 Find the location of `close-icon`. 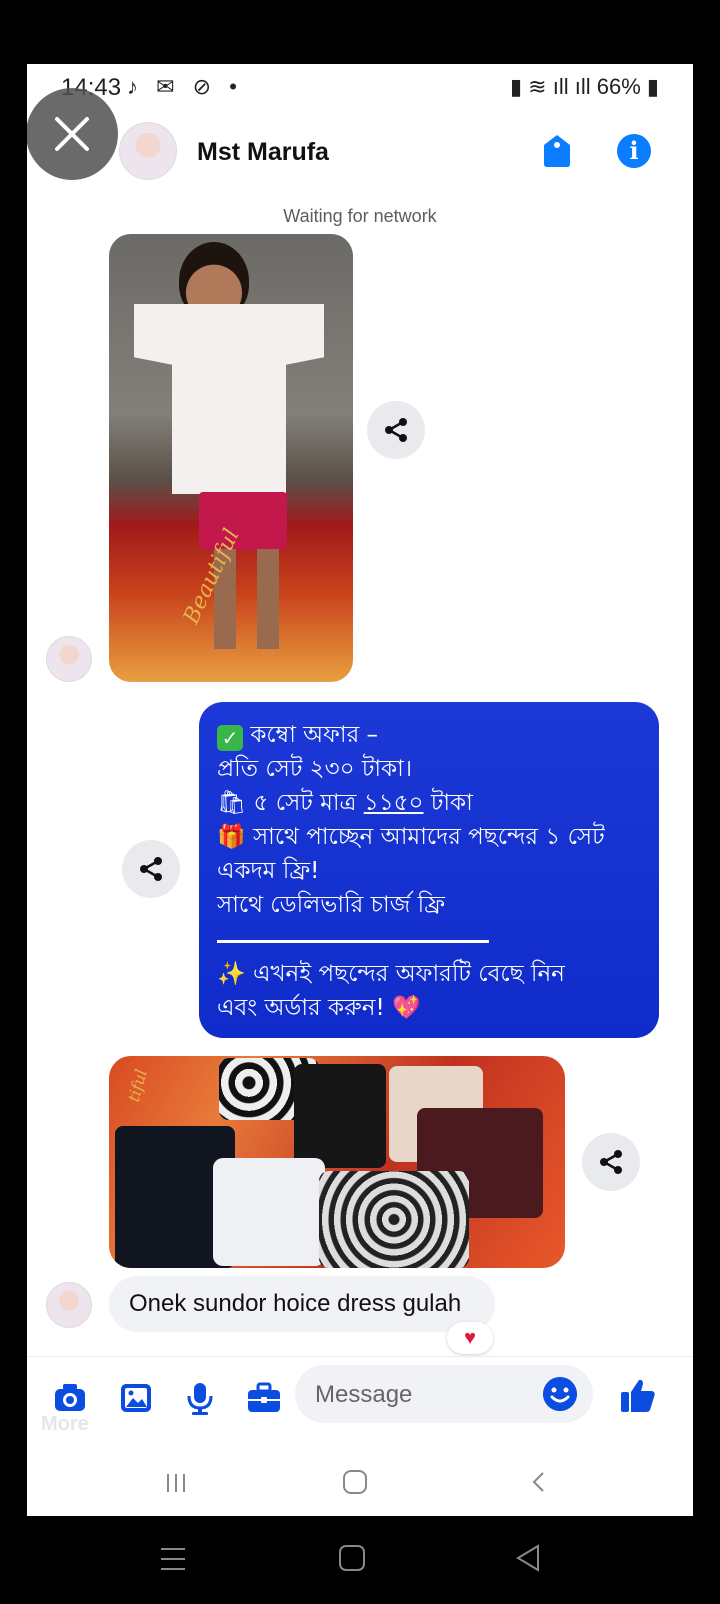

close-icon is located at coordinates (72, 134).